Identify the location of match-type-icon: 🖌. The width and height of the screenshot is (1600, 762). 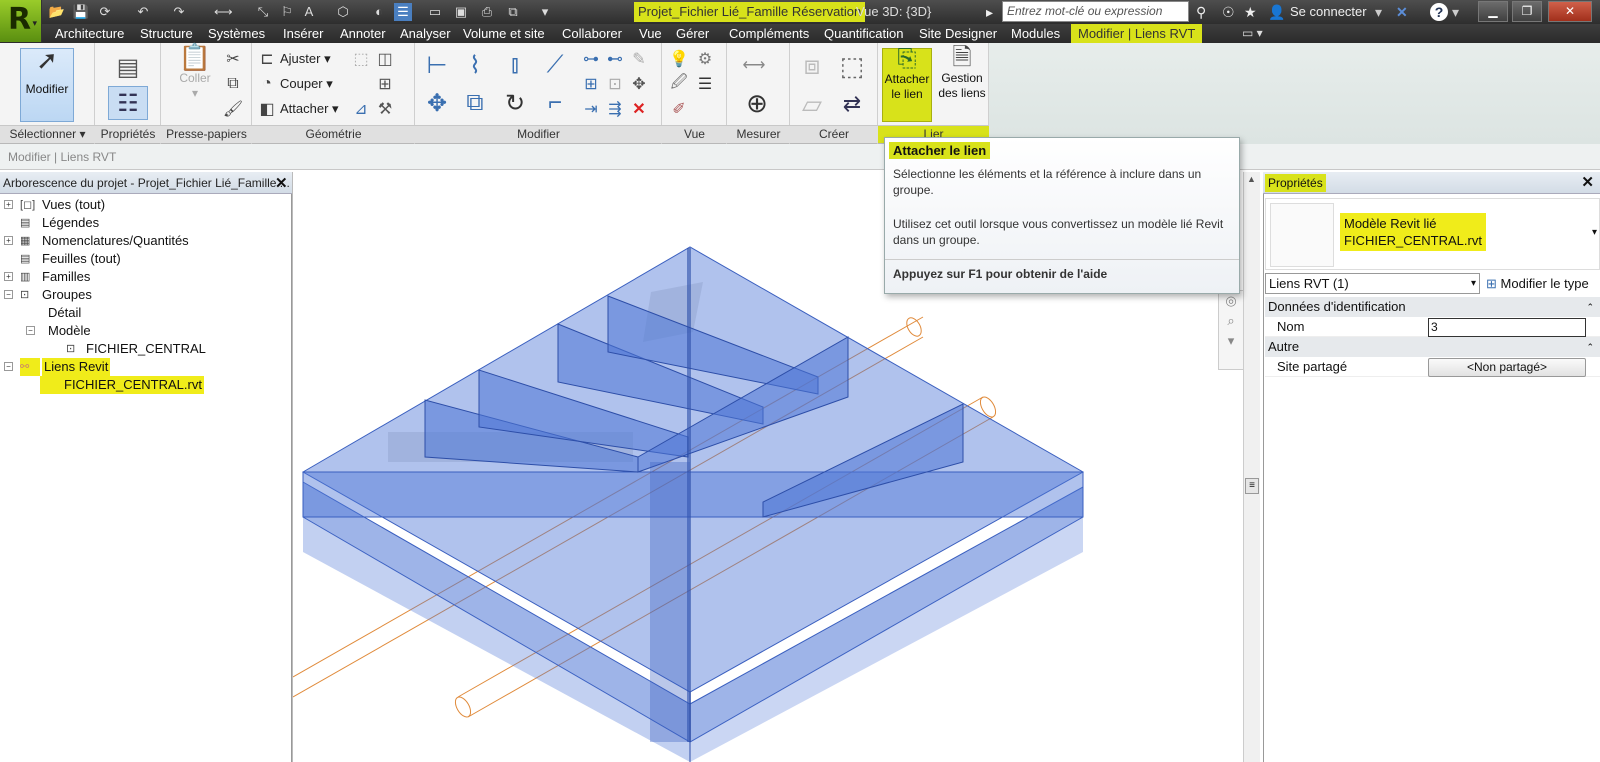
(233, 109).